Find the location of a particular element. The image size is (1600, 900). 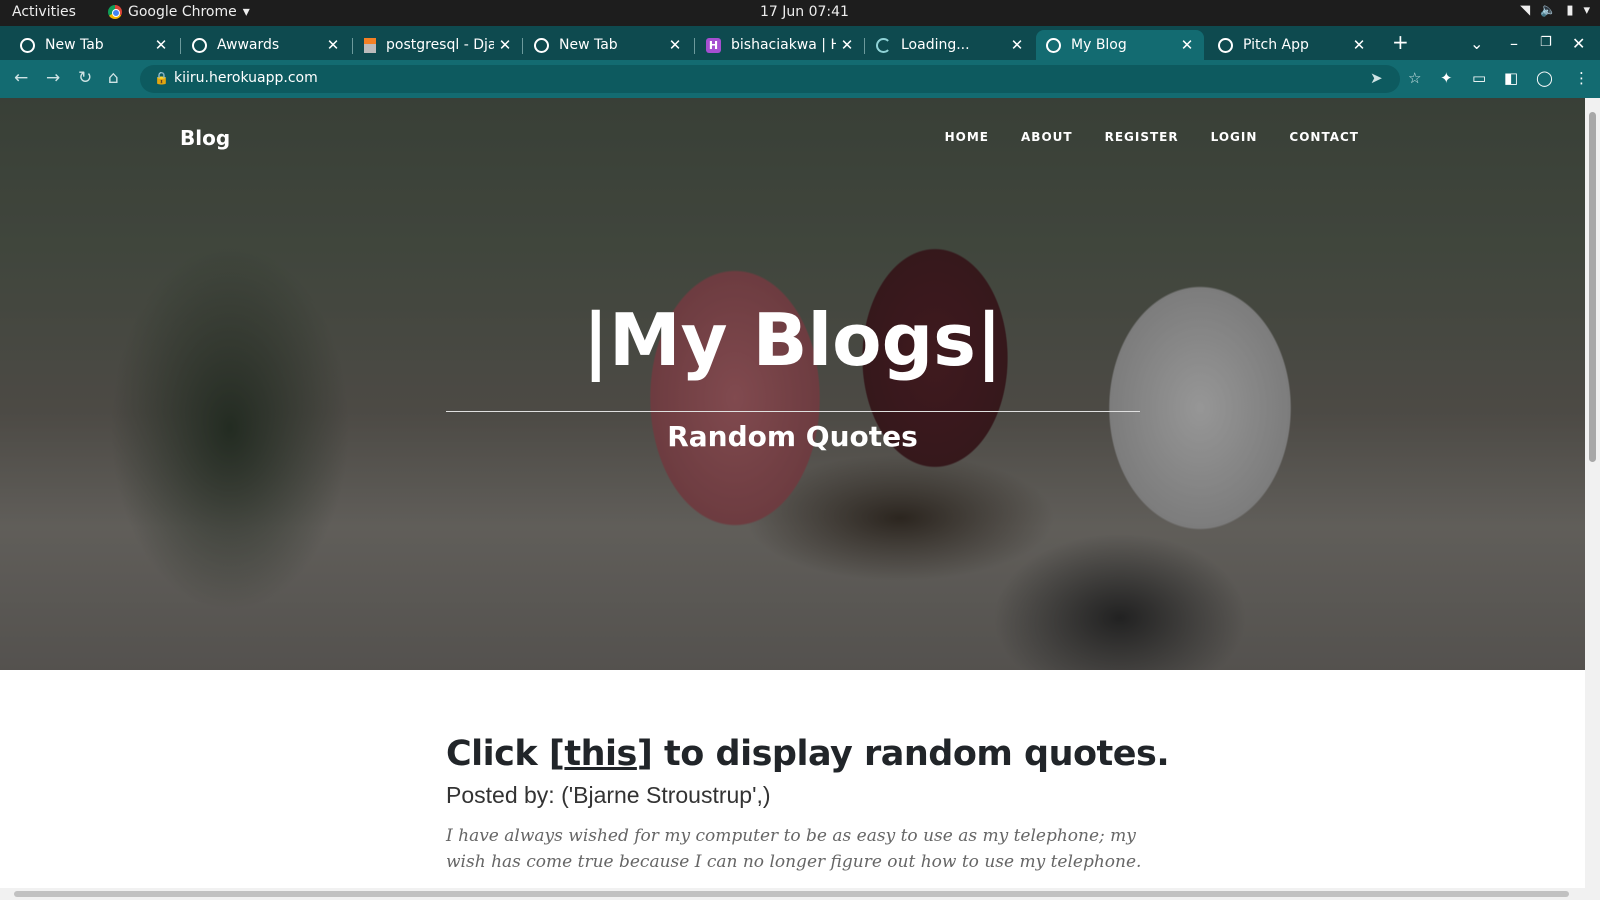

back-icon: ← is located at coordinates (21, 78).